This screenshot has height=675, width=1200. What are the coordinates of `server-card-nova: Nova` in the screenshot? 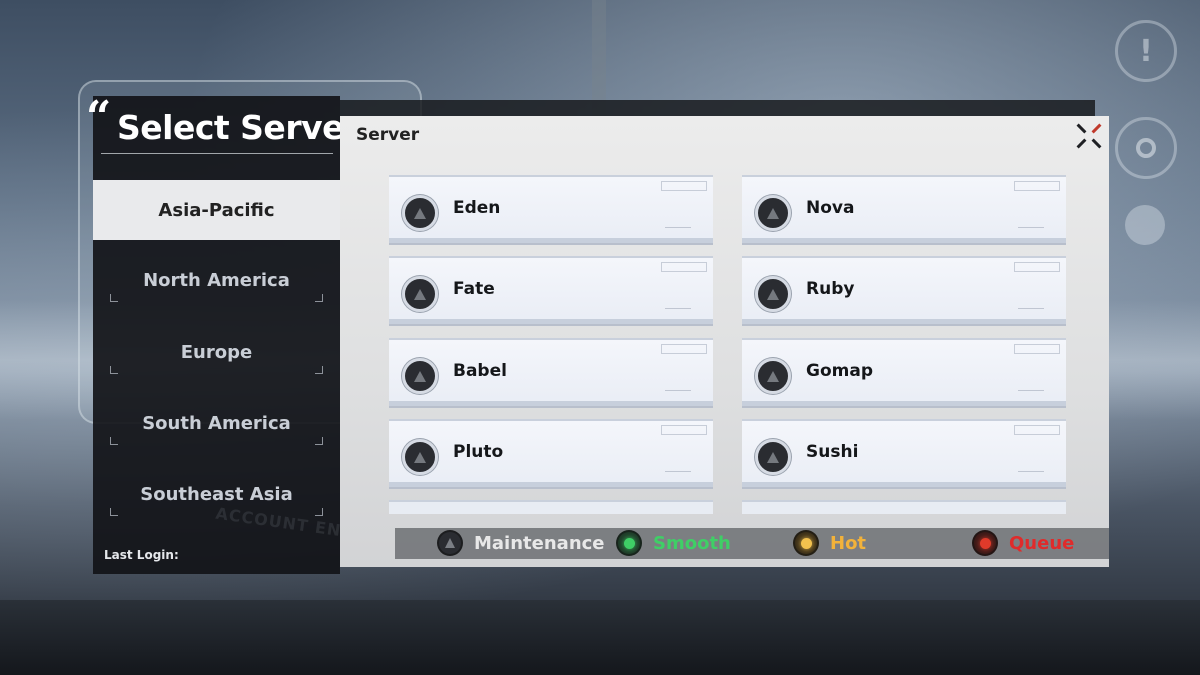 It's located at (904, 209).